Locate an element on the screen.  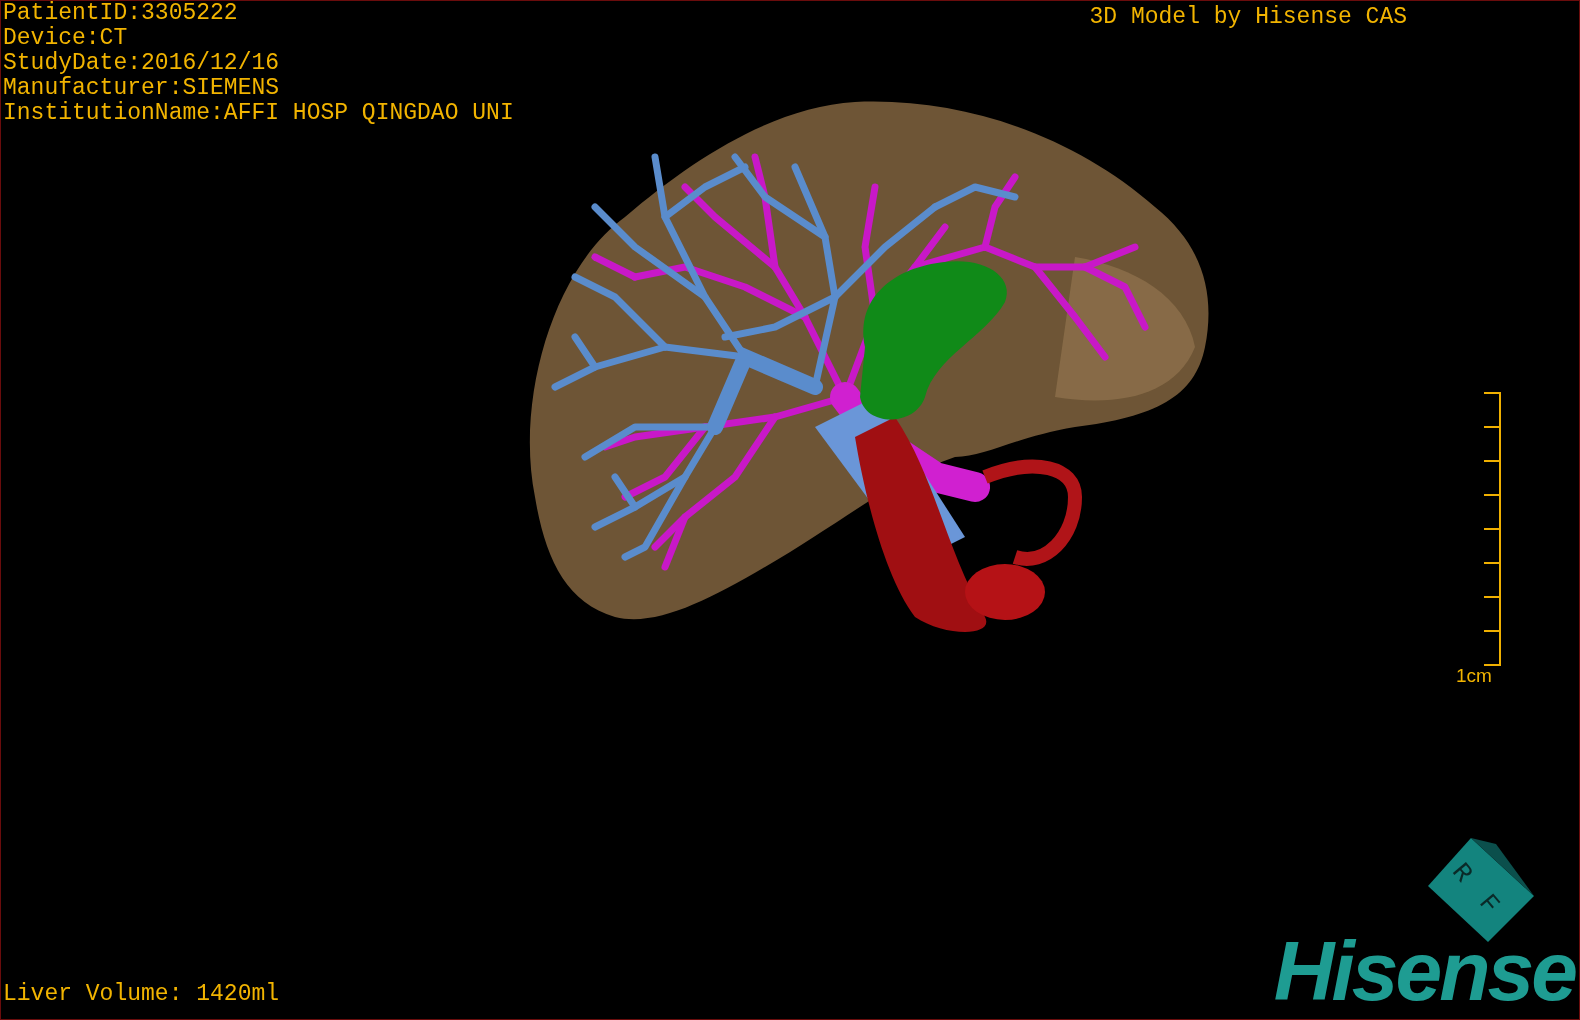
scale-label: 1cm is located at coordinates (1474, 676).